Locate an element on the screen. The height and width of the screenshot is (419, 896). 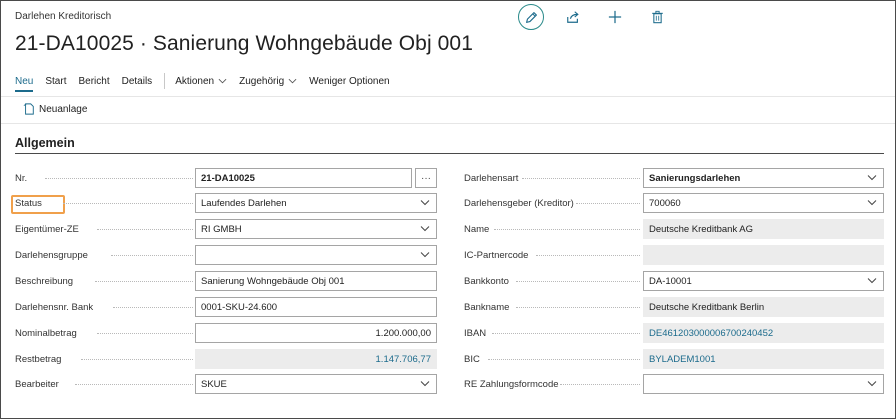
ic-partnercode-value is located at coordinates (763, 255).